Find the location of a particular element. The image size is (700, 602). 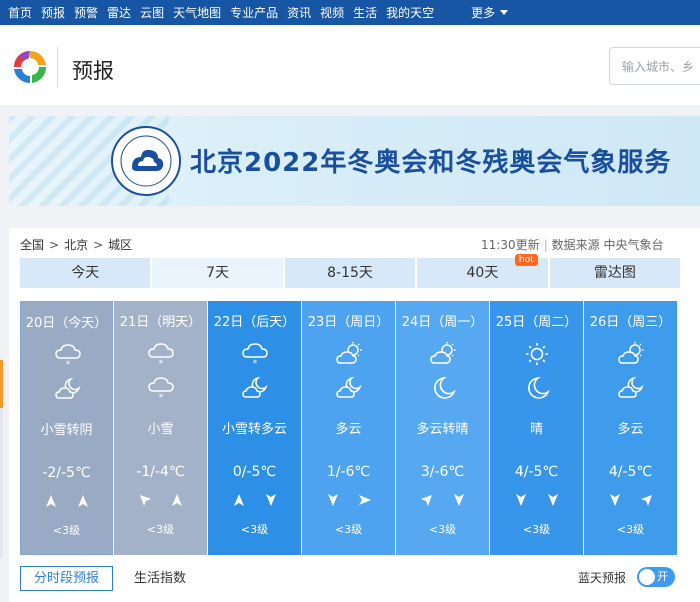

nav-more-button: 更多 is located at coordinates (490, 12).